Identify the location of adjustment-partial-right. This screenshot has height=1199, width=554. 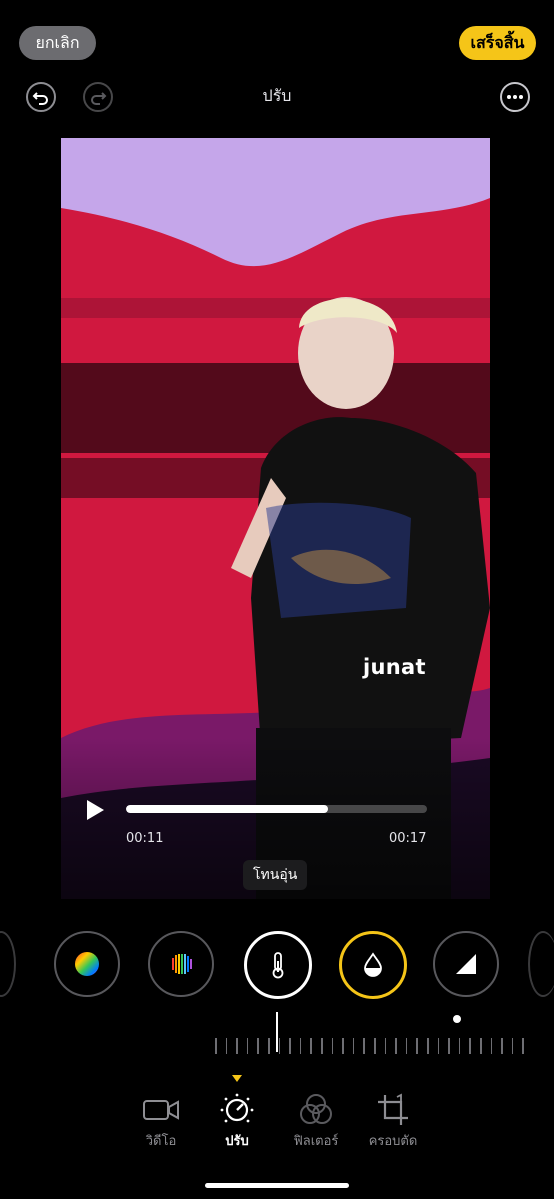
(541, 964).